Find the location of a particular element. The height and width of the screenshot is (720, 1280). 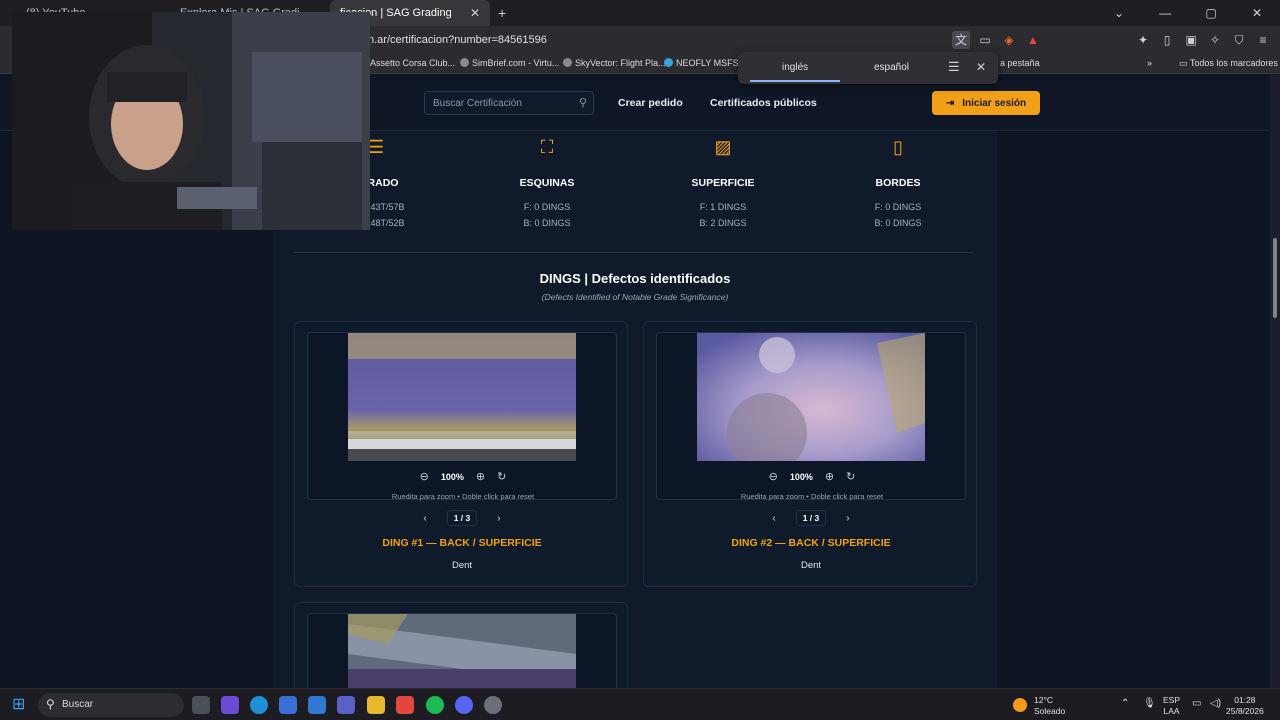

tray-overflow-icon: ⌃ is located at coordinates (1125, 703).